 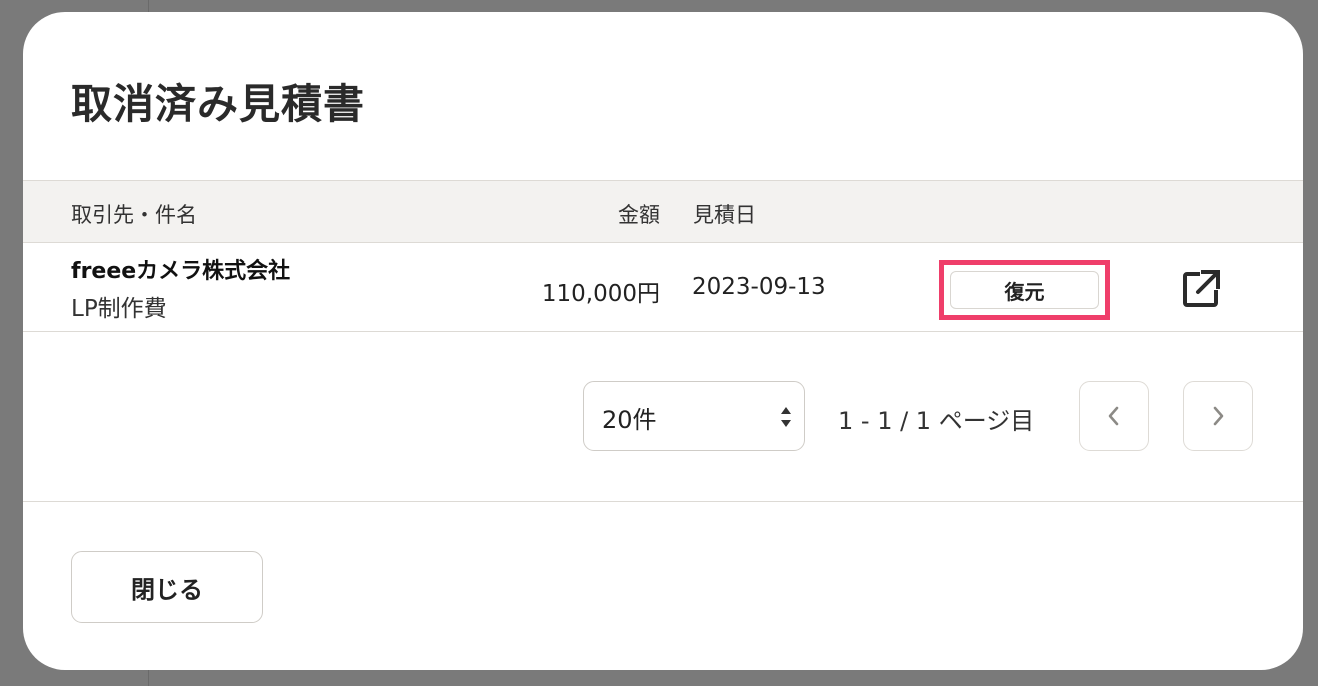 What do you see at coordinates (1201, 289) in the screenshot?
I see `external-link-icon` at bounding box center [1201, 289].